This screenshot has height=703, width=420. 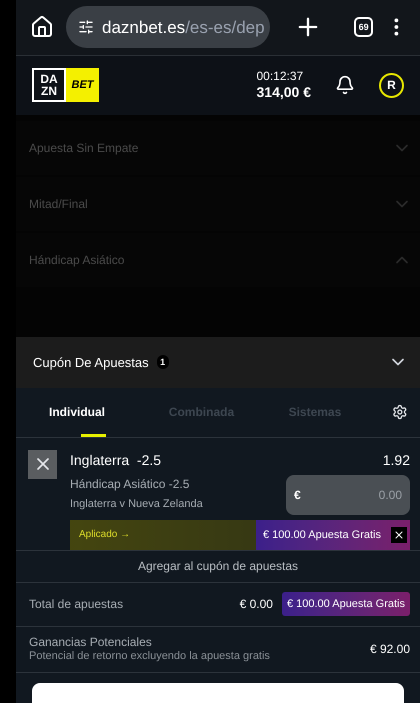 I want to click on betslip-tab: Individual, so click(x=93, y=412).